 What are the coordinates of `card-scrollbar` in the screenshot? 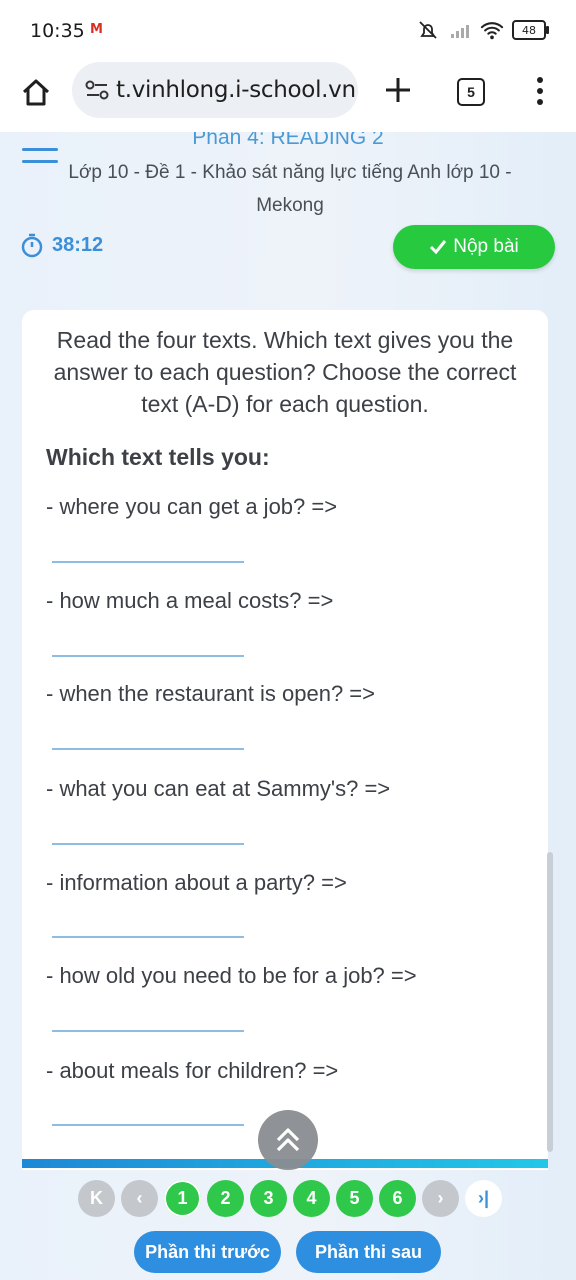 It's located at (550, 1002).